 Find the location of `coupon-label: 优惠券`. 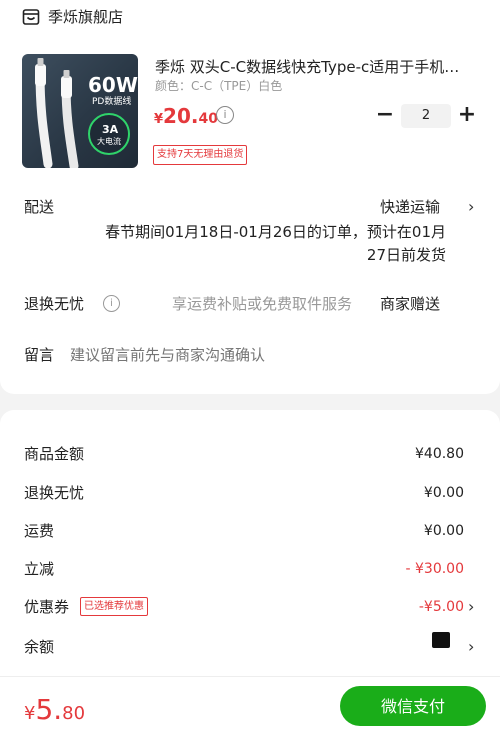

coupon-label: 优惠券 is located at coordinates (47, 607).